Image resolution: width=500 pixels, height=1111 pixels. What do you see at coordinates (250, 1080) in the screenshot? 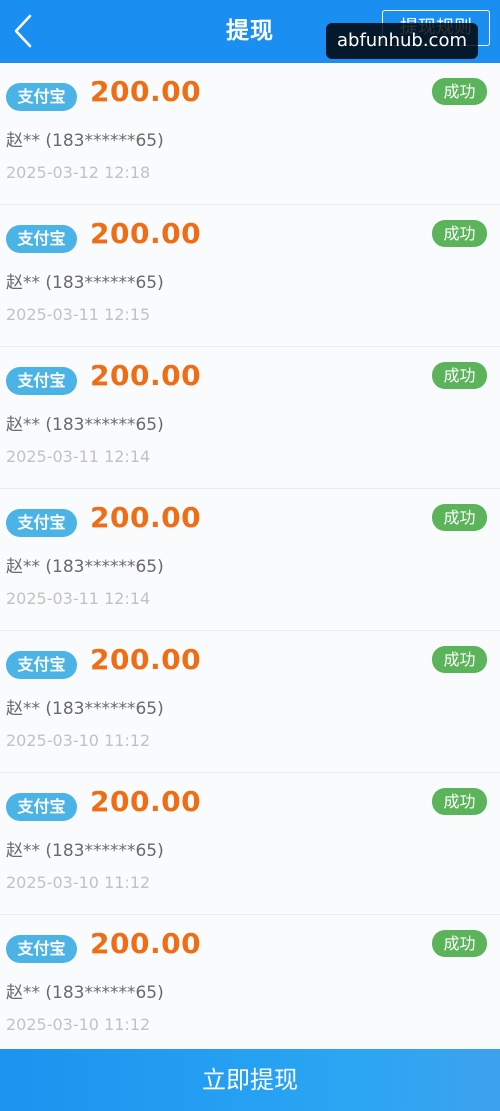
I see `withdraw-now-button: 立即提现` at bounding box center [250, 1080].